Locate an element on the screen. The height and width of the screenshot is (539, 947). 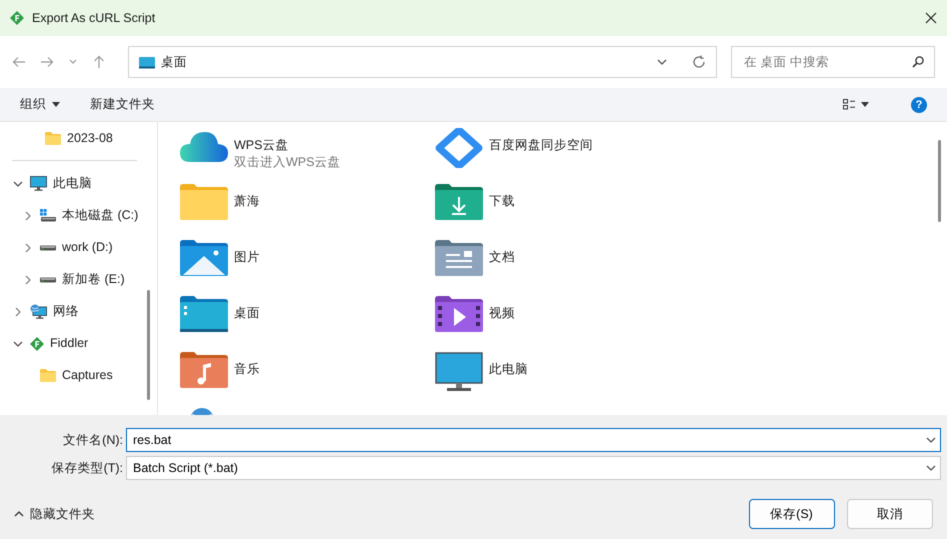
item-label: WPS云盘 is located at coordinates (262, 145).